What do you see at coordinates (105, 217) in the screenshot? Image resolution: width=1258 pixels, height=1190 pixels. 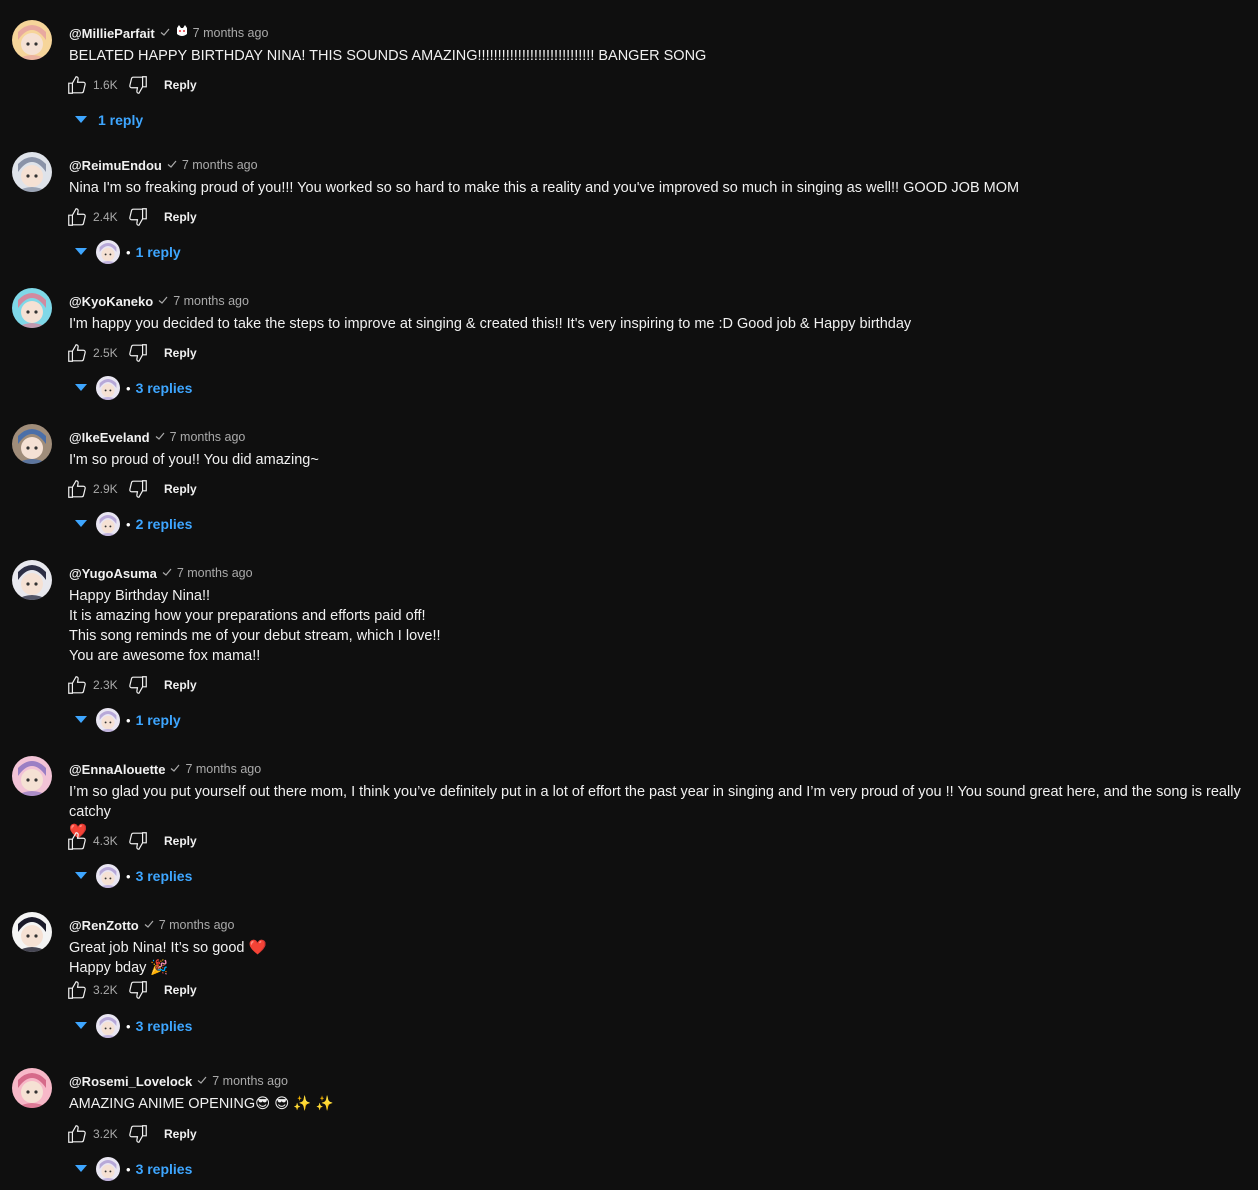 I see `like-count: 2.4K` at bounding box center [105, 217].